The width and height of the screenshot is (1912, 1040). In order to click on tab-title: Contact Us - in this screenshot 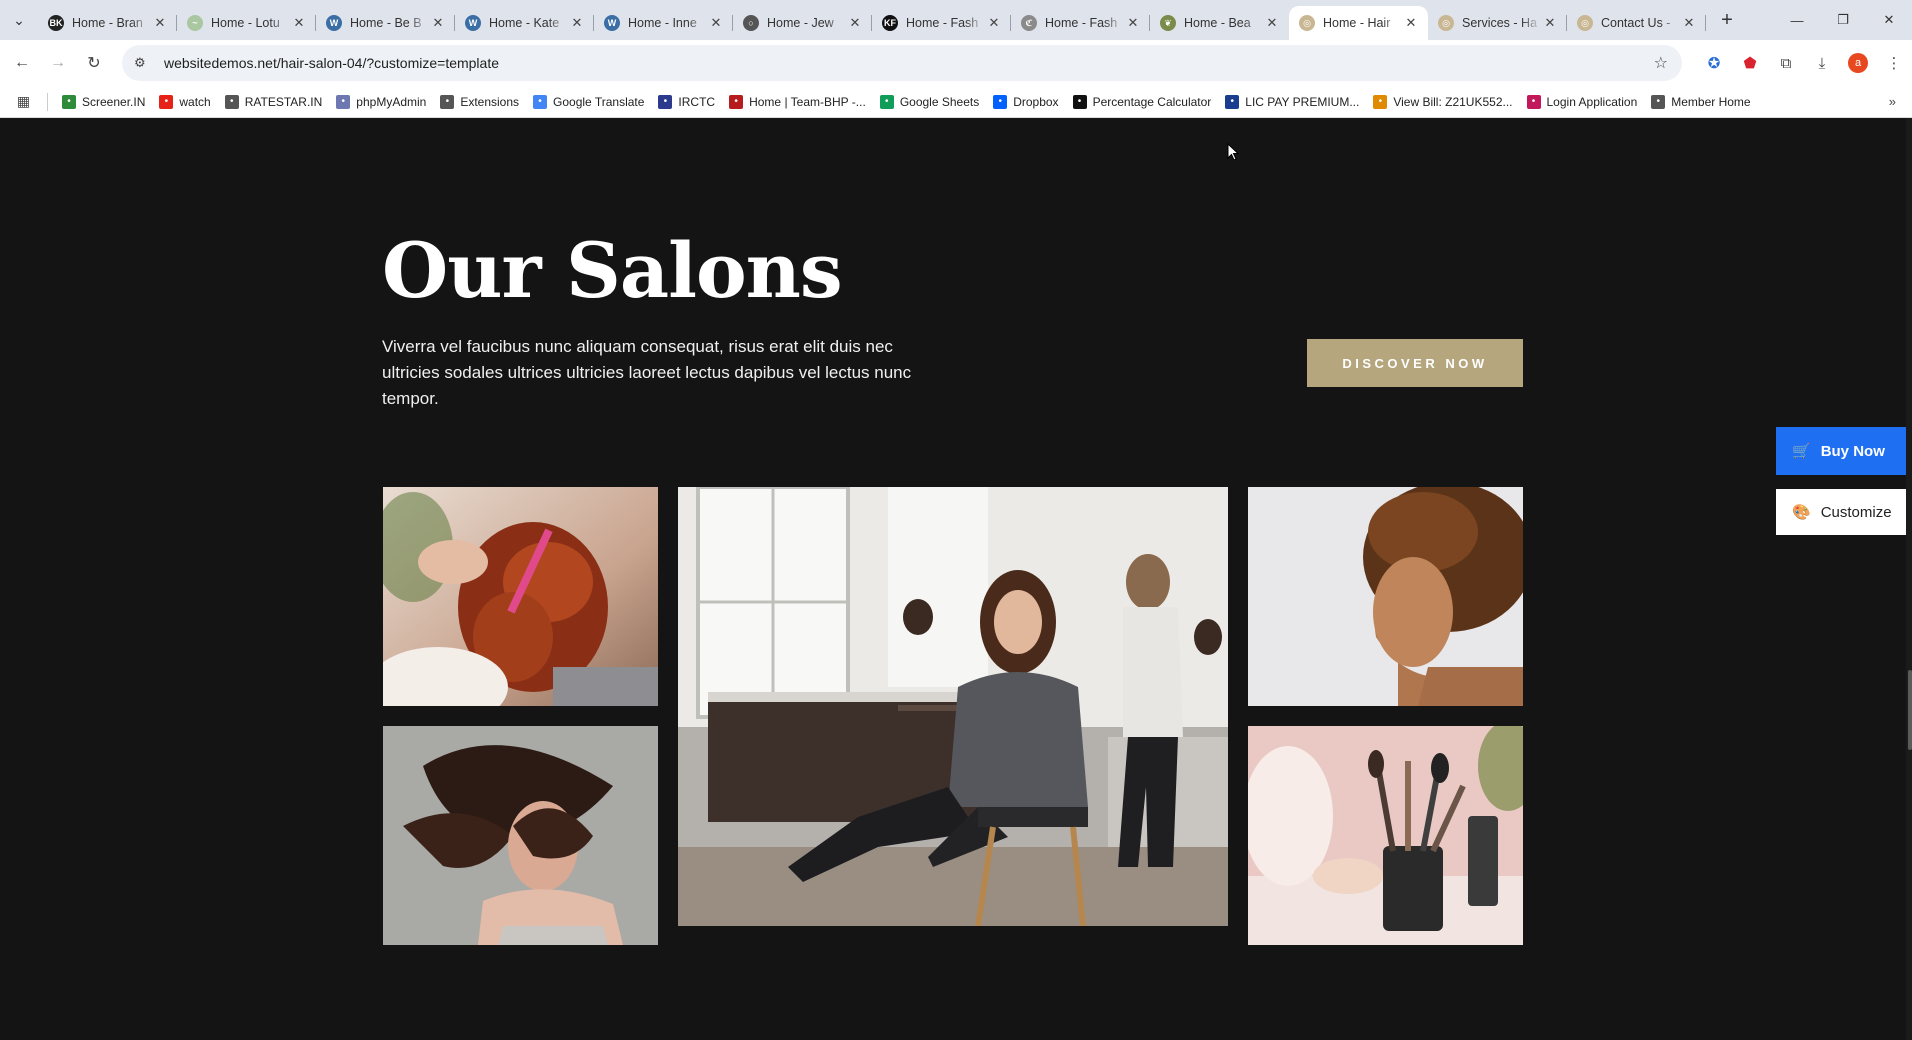, I will do `click(1636, 23)`.